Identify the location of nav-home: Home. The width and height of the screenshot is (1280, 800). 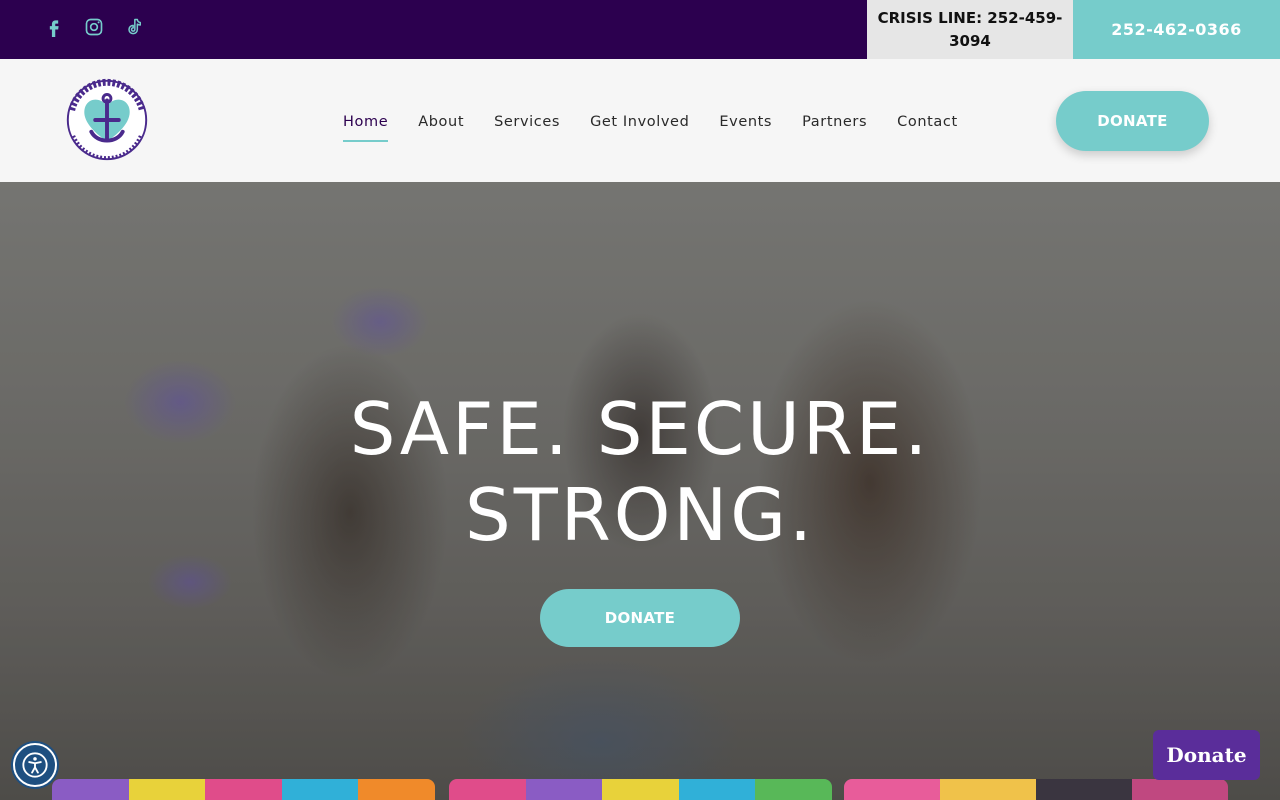
(366, 128).